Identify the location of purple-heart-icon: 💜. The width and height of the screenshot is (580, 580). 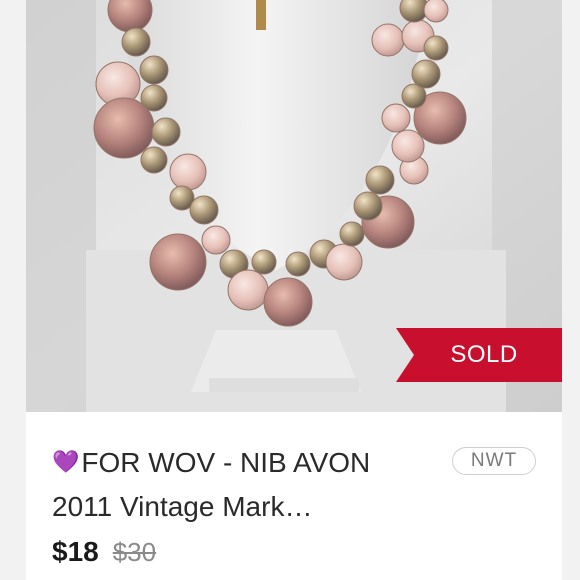
(66, 461).